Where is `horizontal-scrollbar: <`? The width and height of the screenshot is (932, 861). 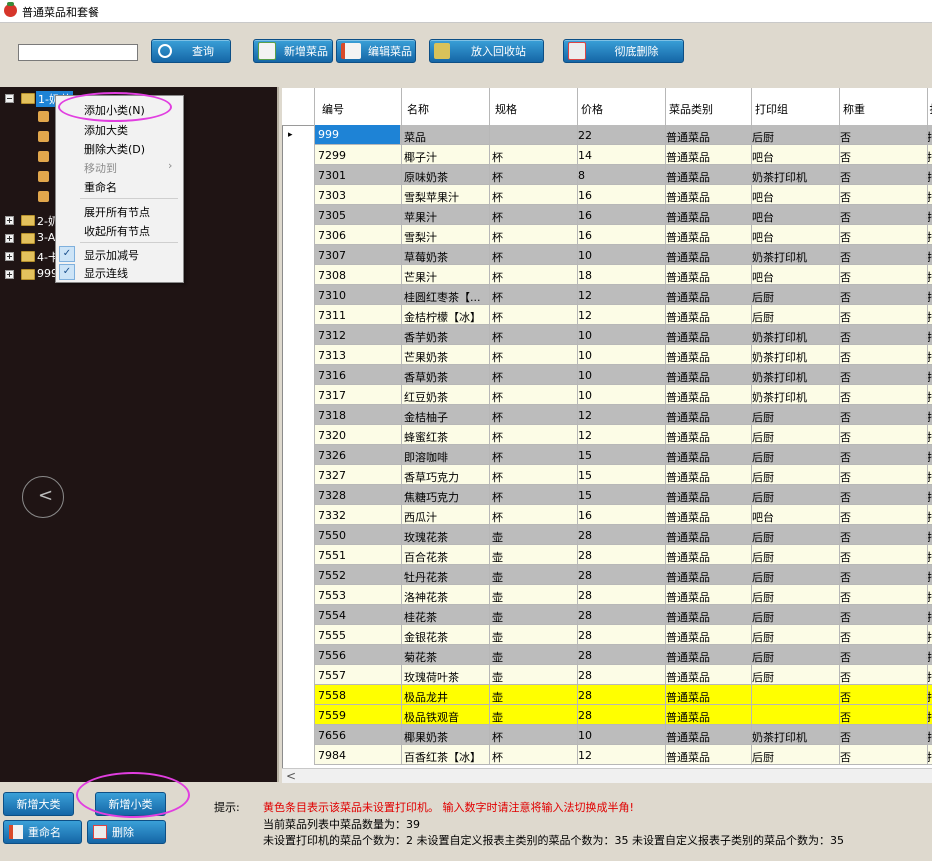 horizontal-scrollbar: < is located at coordinates (607, 775).